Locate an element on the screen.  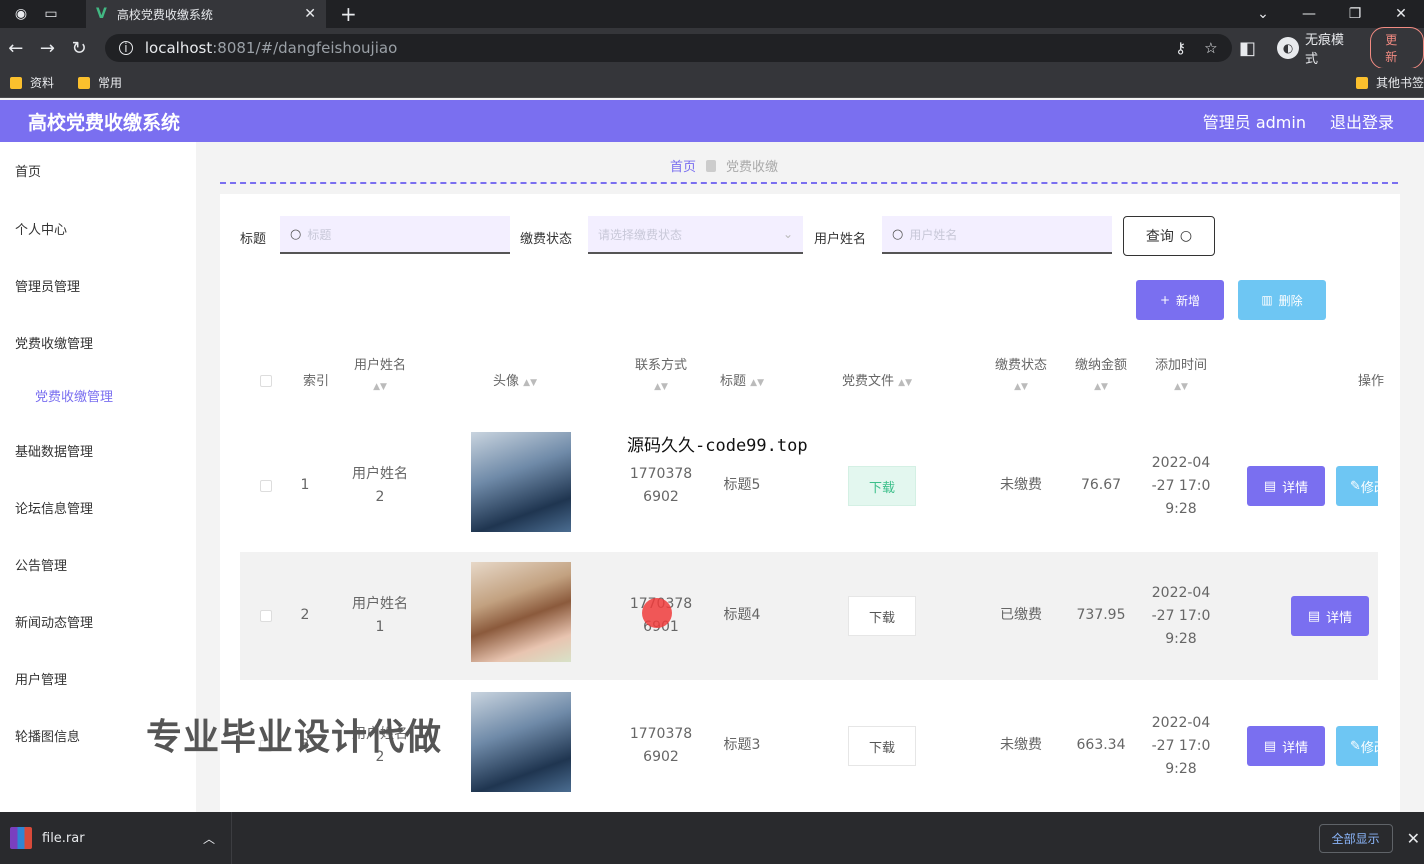
browser-tab: V 高校党费收缴系统 ✕ is located at coordinates (206, 14).